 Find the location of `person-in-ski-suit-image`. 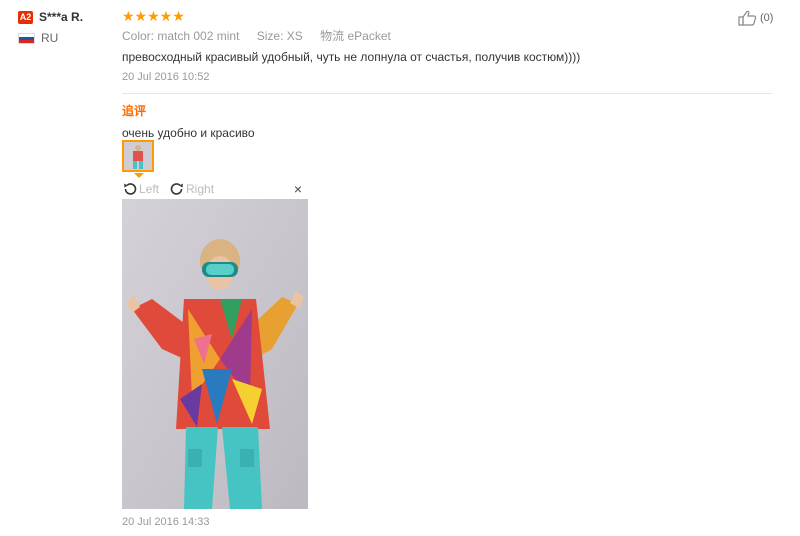

person-in-ski-suit-image is located at coordinates (215, 354).